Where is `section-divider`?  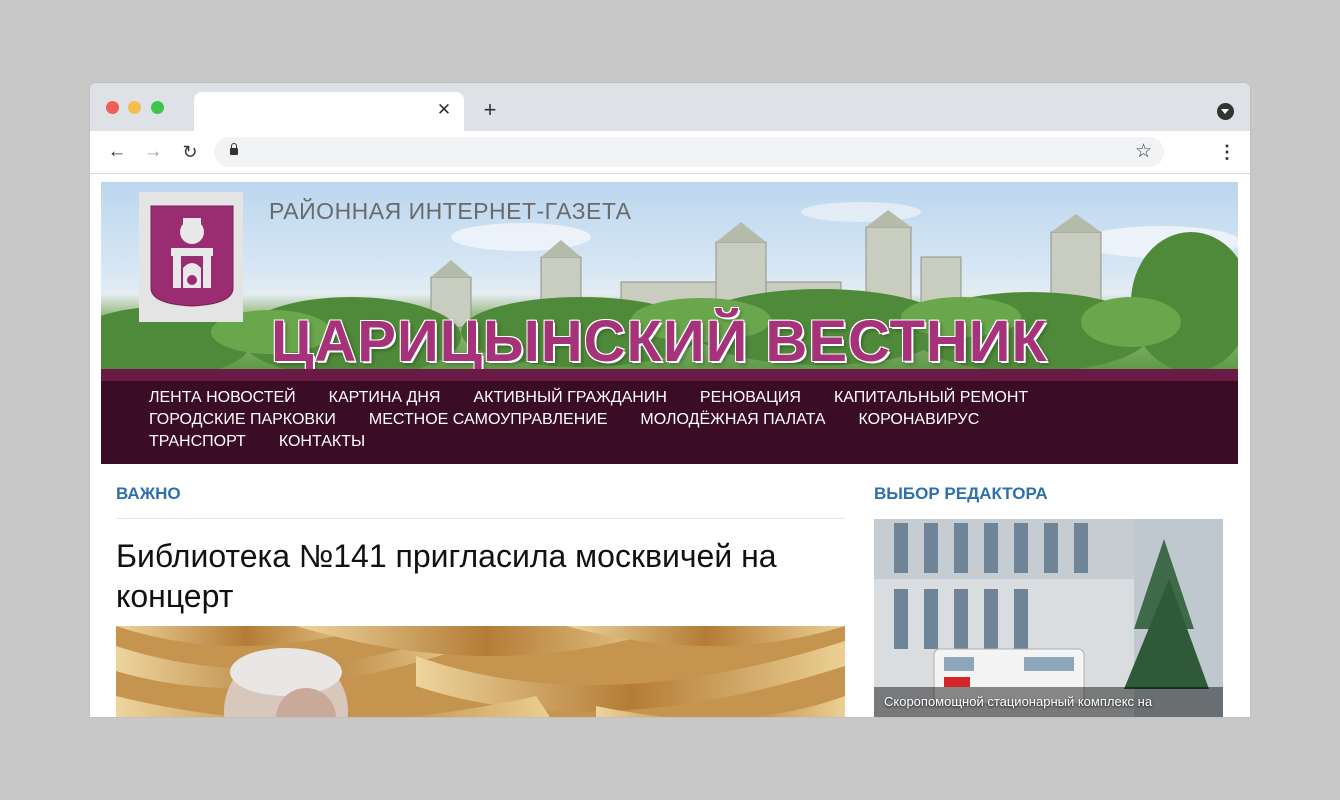
section-divider is located at coordinates (480, 518).